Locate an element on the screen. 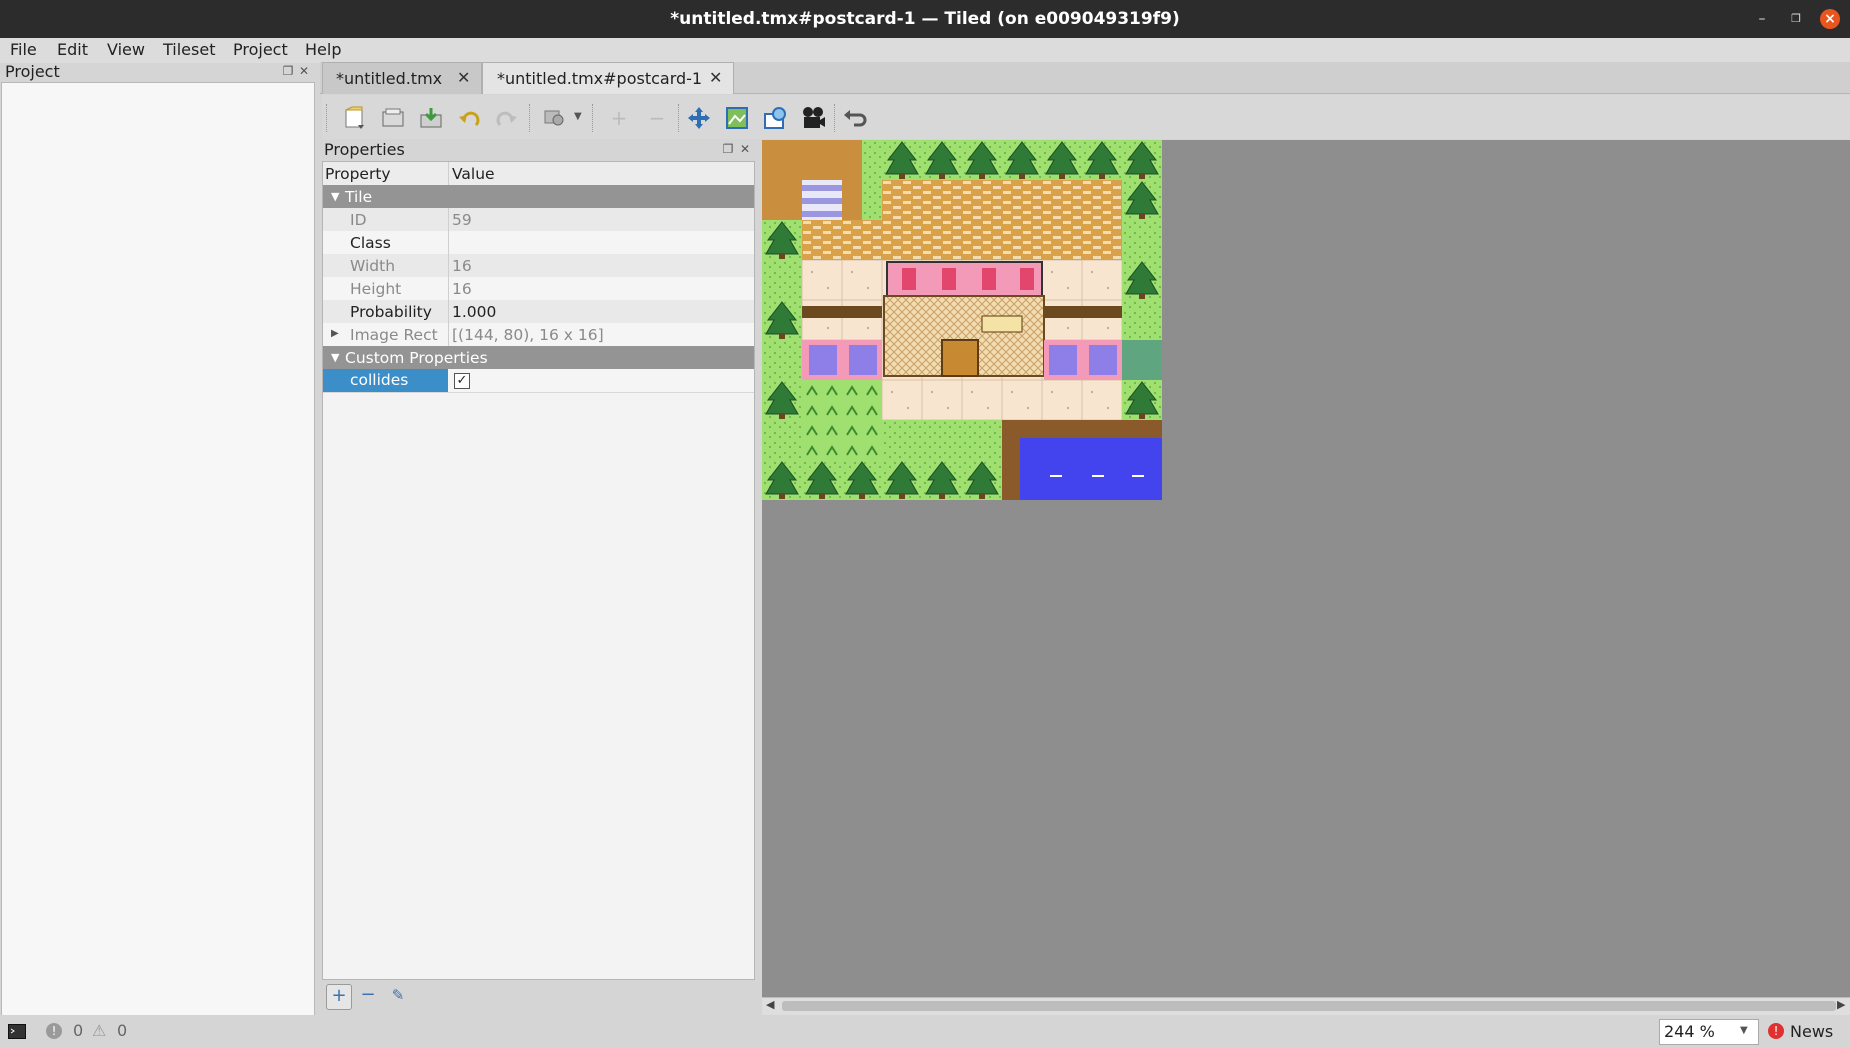 Image resolution: width=1850 pixels, height=1048 pixels. news-alert-icon: ! is located at coordinates (1776, 1031).